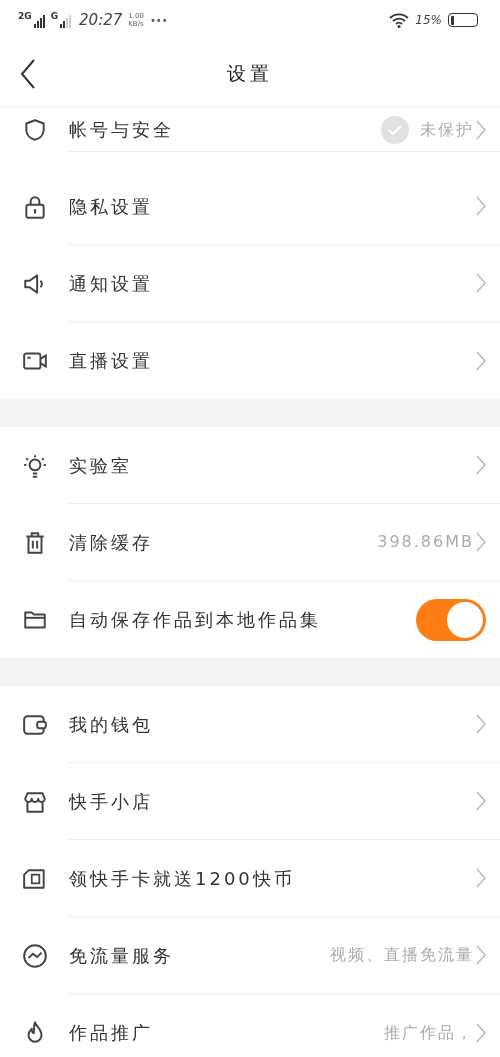  I want to click on wave-circle-icon, so click(35, 955).